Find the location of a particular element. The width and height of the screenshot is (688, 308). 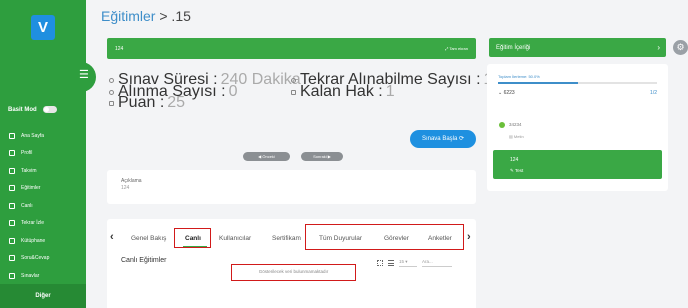

progress-bar is located at coordinates (577, 83).